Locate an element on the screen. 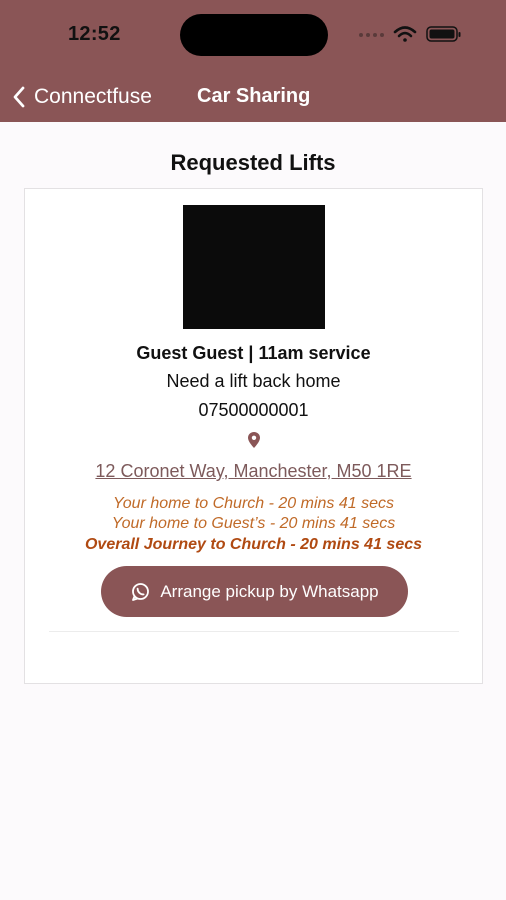 This screenshot has width=506, height=900. nav-title: Car Sharing is located at coordinates (254, 96).